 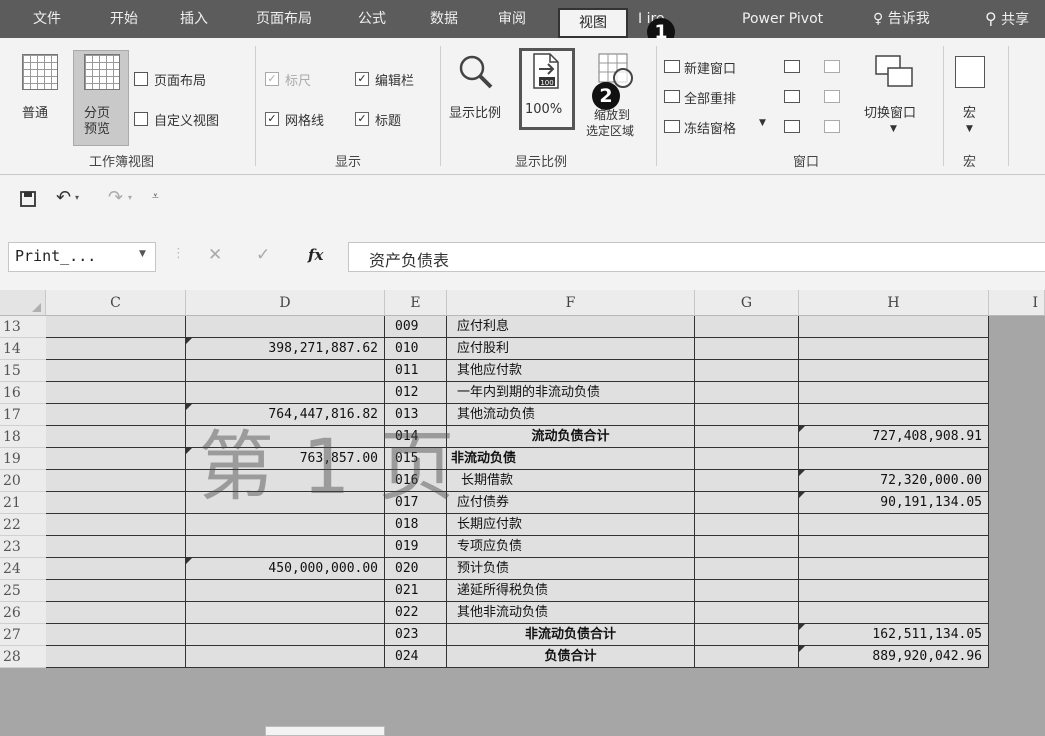 What do you see at coordinates (832, 126) in the screenshot?
I see `reset-window-position-icon` at bounding box center [832, 126].